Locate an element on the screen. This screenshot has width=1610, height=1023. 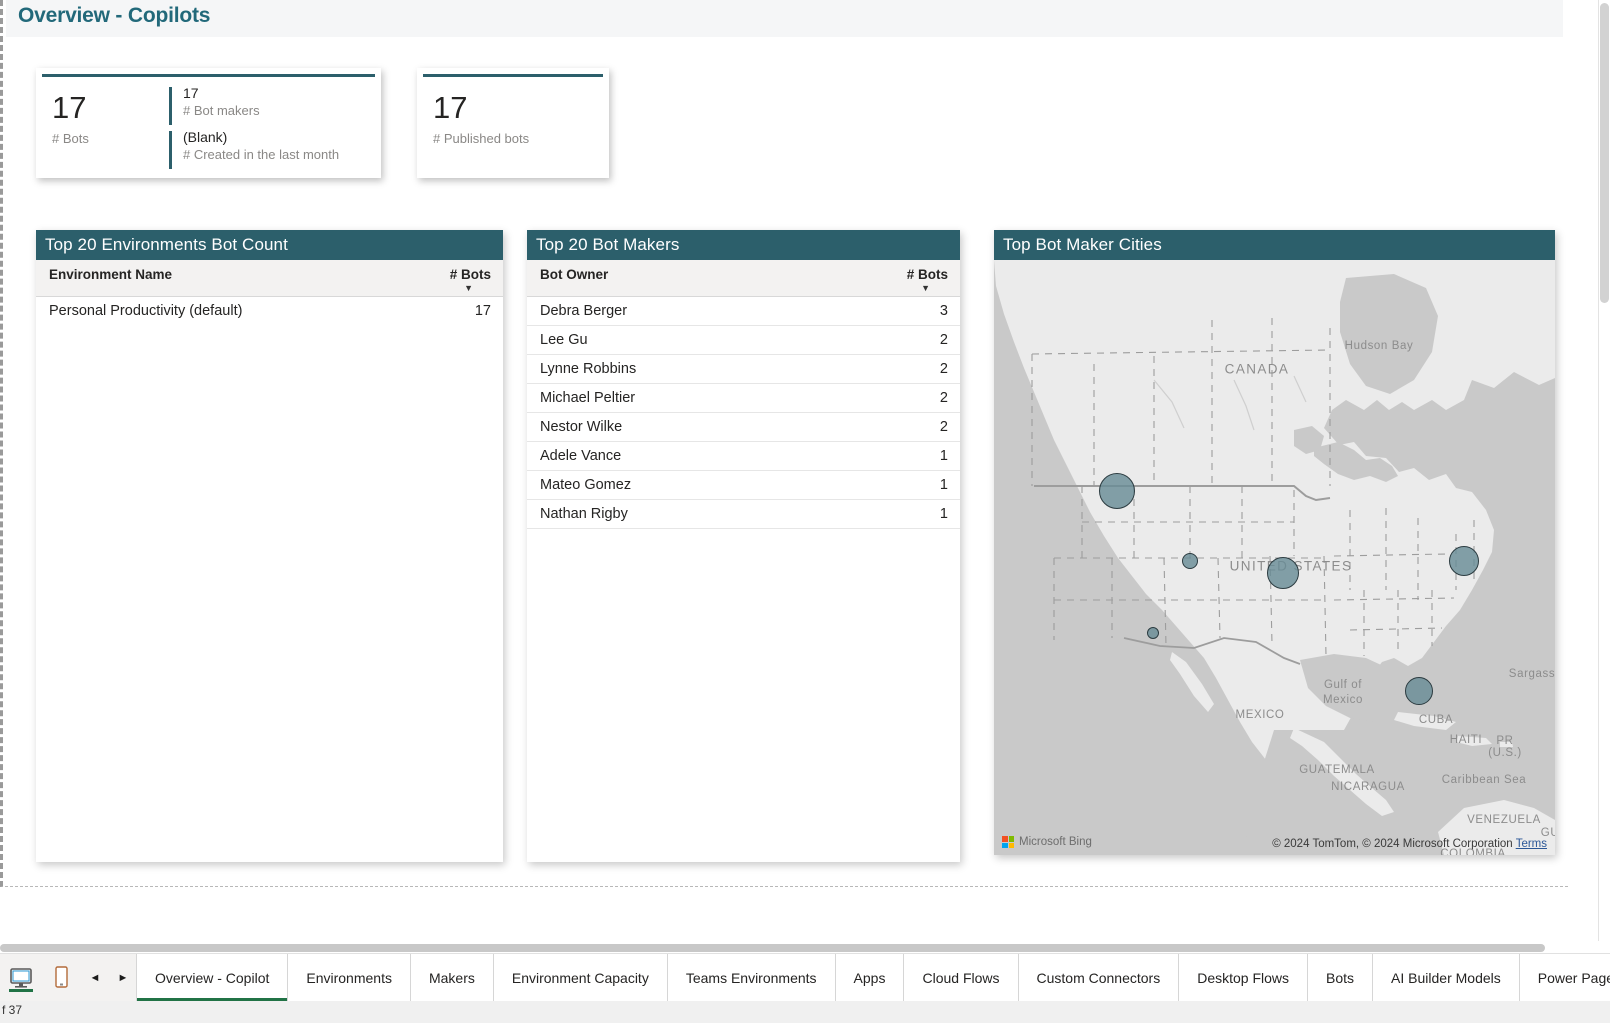
kpi-sub-bot-makers: 17 # Bot makers is located at coordinates (271, 106).